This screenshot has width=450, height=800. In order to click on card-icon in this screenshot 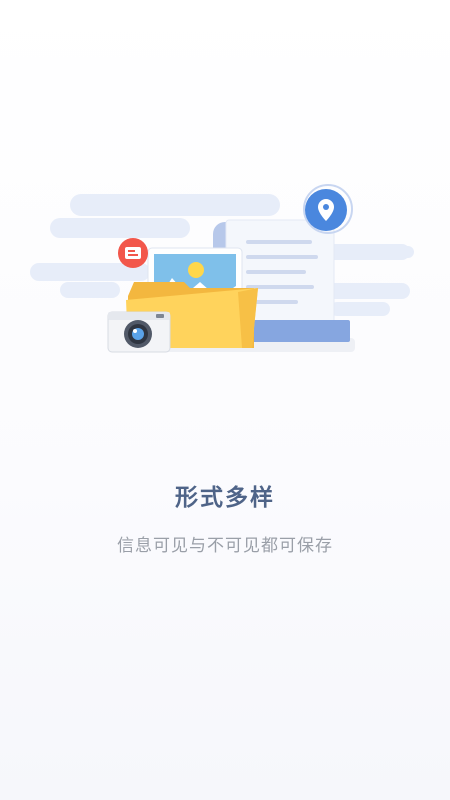, I will do `click(133, 253)`.